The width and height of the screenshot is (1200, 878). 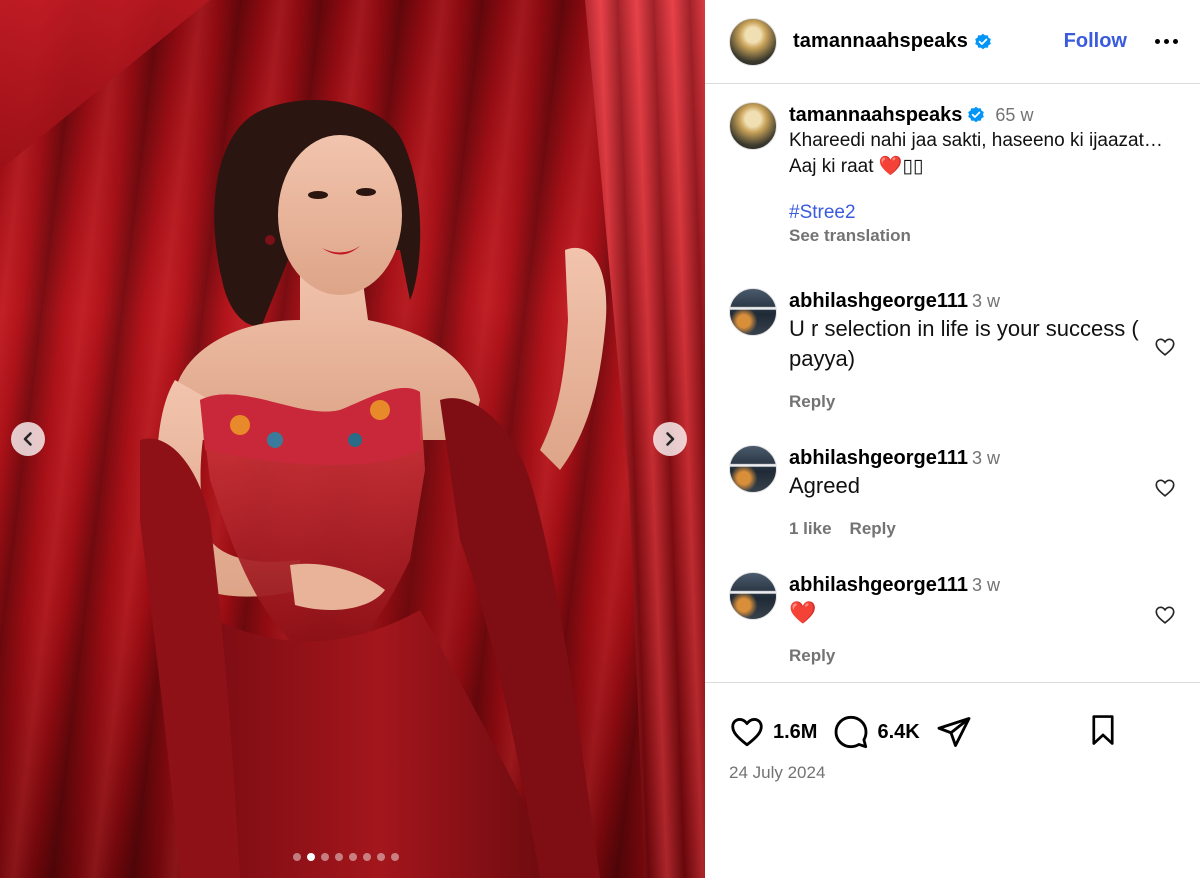 What do you see at coordinates (880, 41) in the screenshot?
I see `author-username: tamannaahspeaks` at bounding box center [880, 41].